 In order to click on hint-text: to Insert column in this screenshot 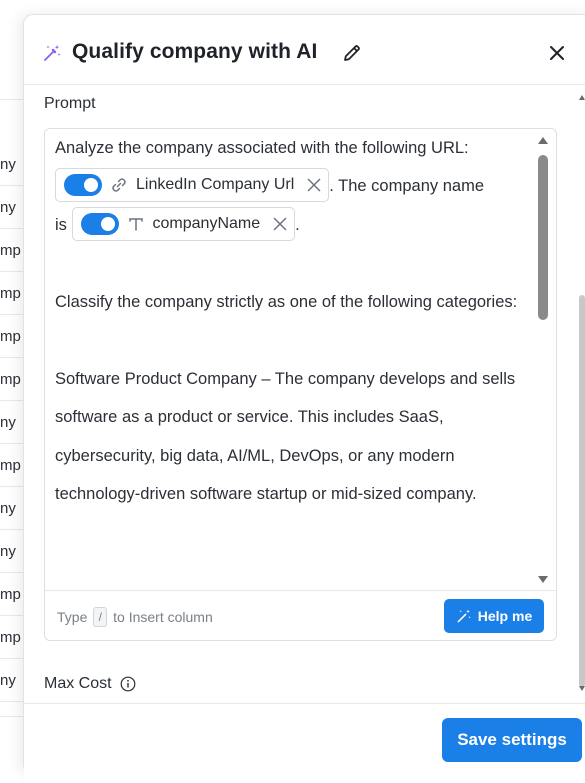, I will do `click(163, 617)`.